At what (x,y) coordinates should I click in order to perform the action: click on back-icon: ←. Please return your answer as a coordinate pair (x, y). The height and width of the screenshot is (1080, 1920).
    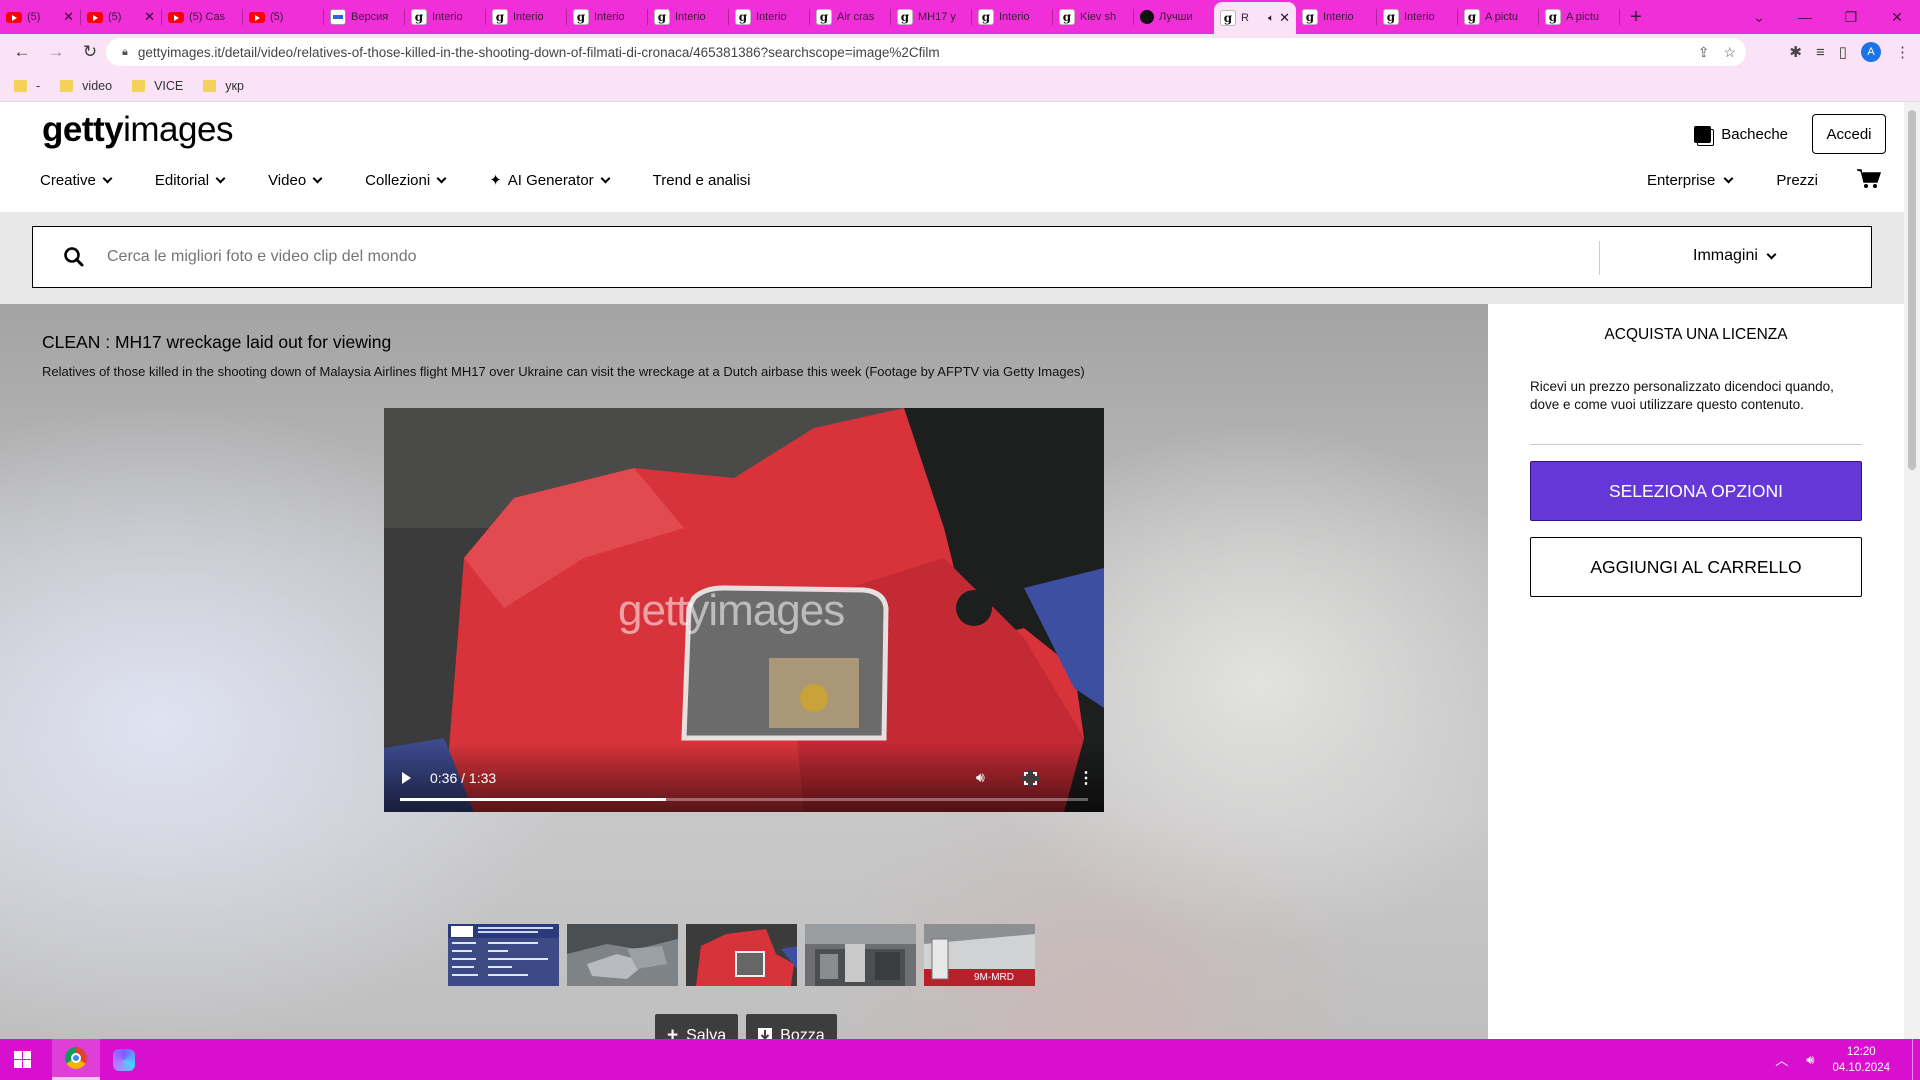
    Looking at the image, I should click on (22, 52).